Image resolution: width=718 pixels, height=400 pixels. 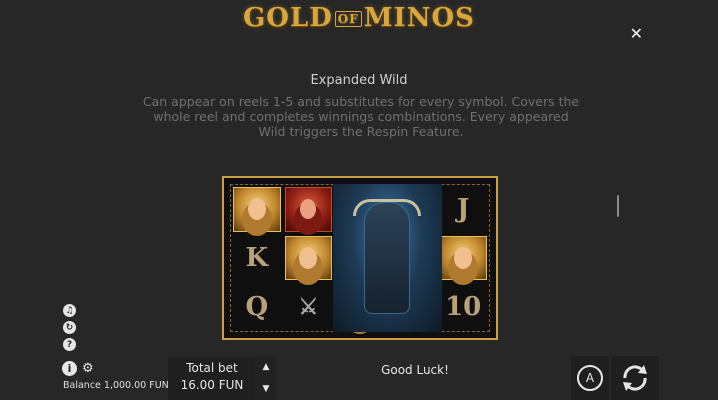 I want to click on history-icon: ↻, so click(x=69, y=327).